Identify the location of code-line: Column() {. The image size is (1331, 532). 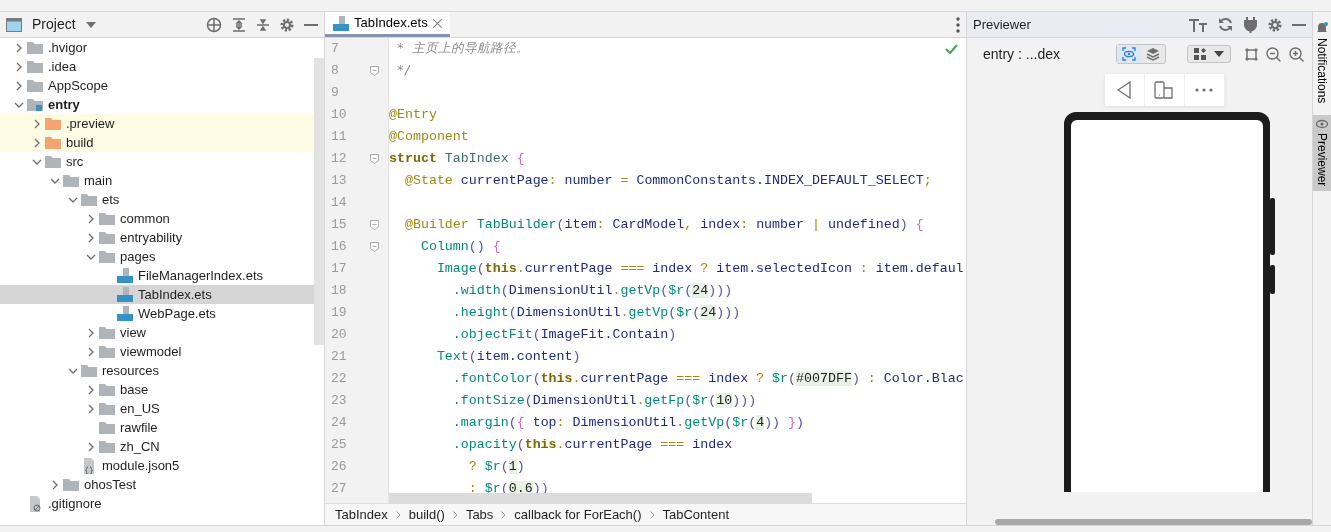
(460, 247).